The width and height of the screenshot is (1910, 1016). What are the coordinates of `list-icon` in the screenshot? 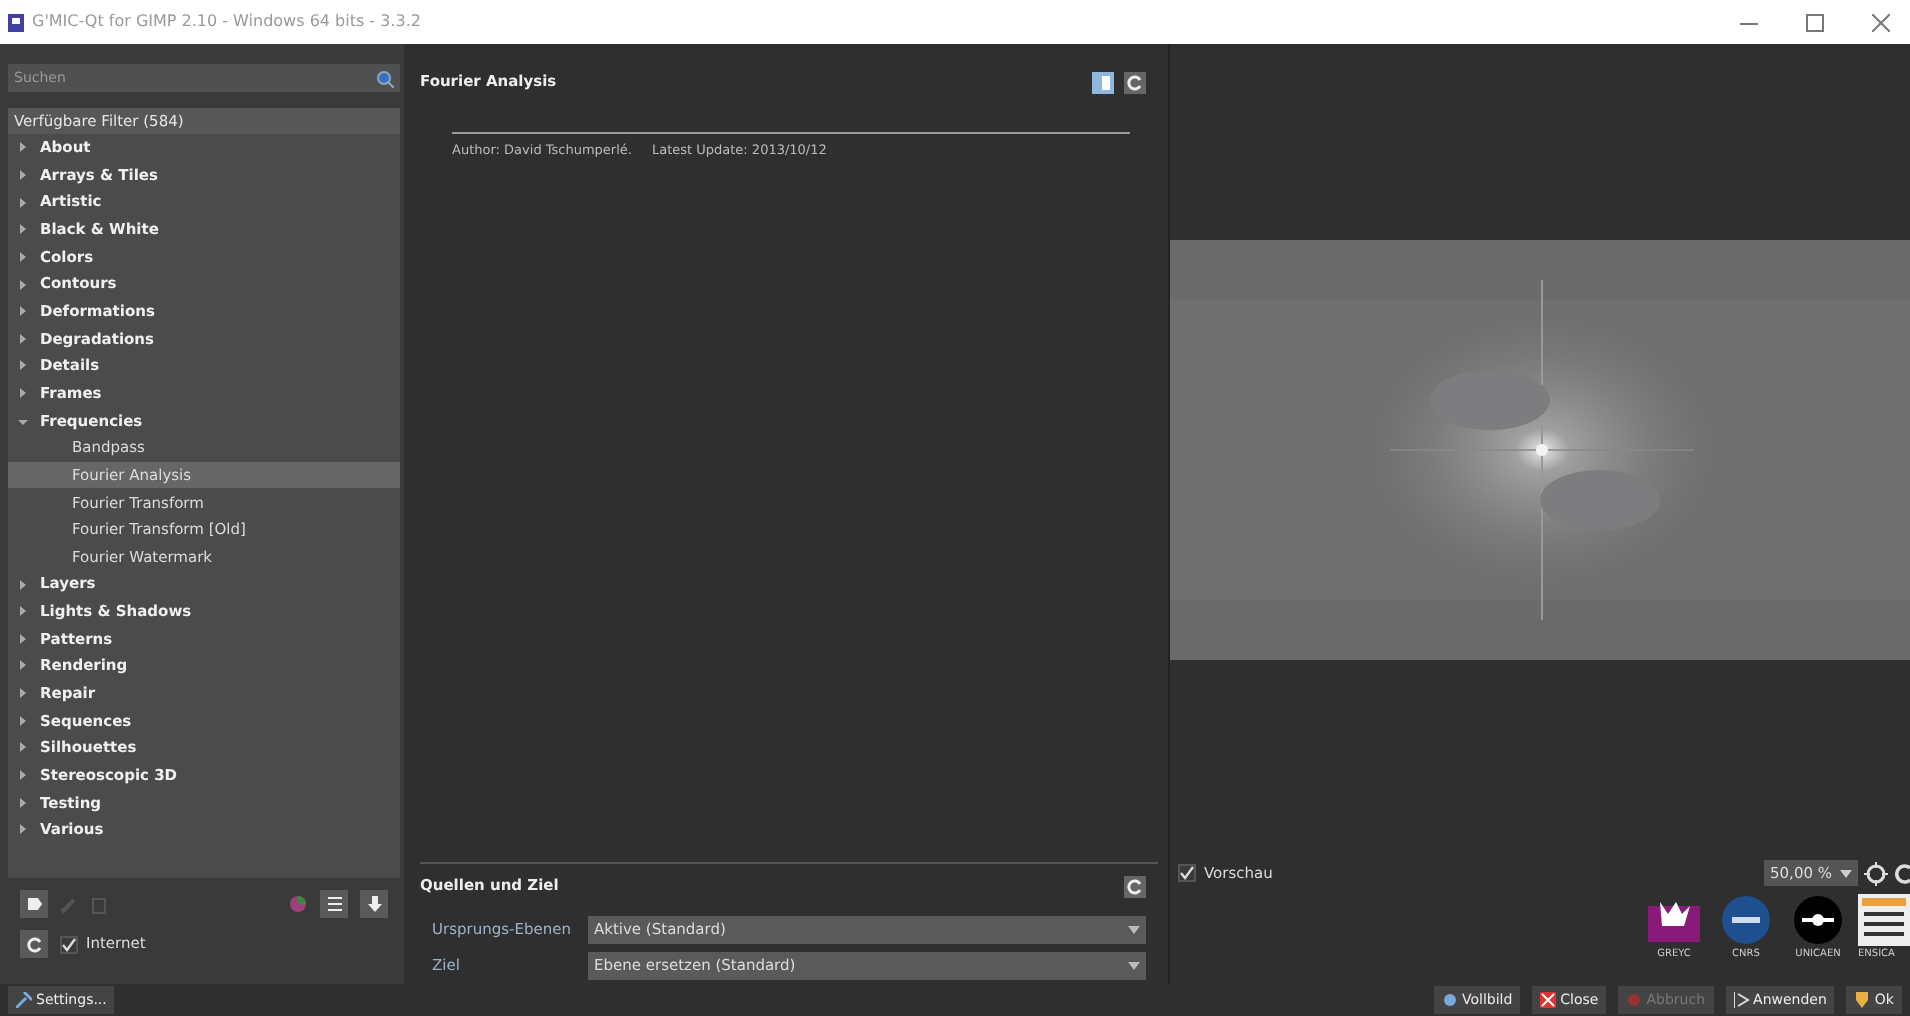 It's located at (334, 904).